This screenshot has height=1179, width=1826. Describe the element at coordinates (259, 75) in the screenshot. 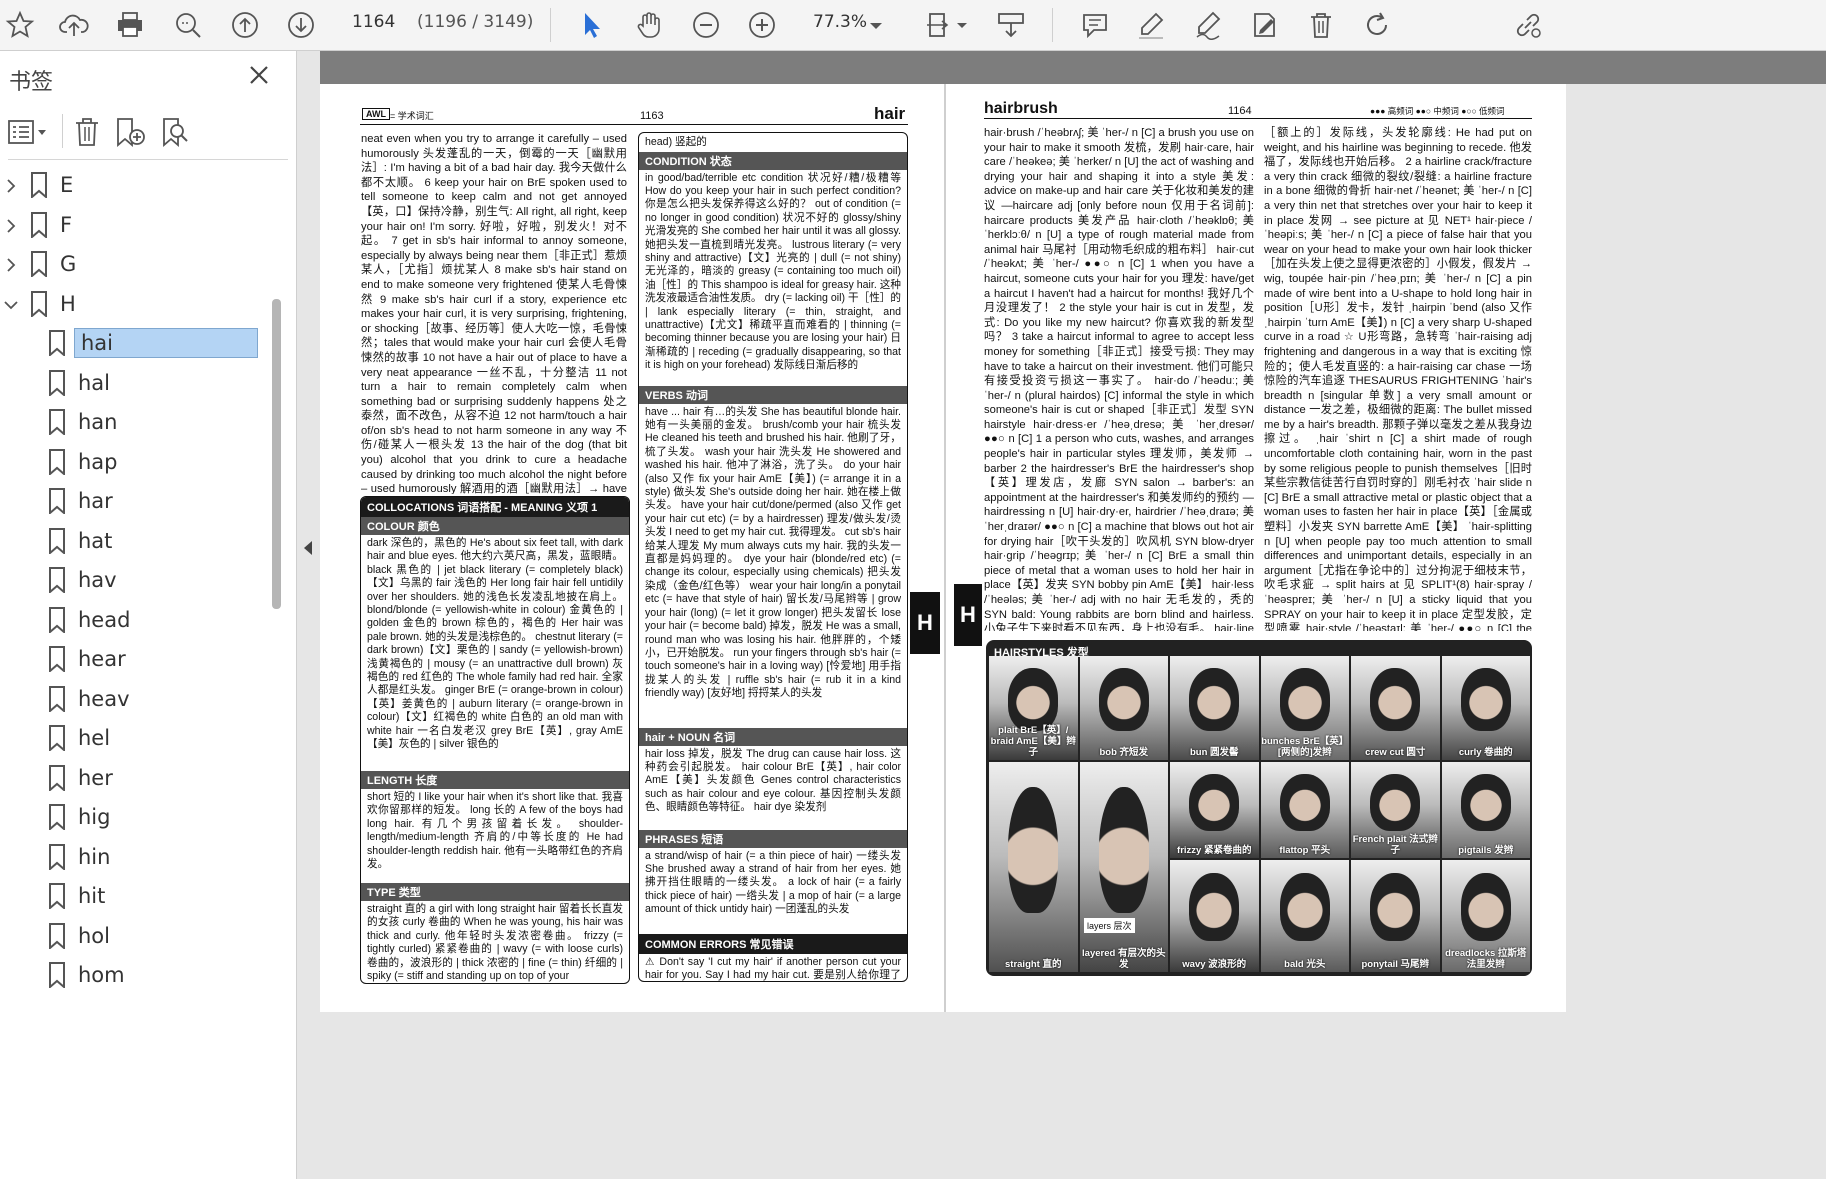

I see `close-icon` at that location.